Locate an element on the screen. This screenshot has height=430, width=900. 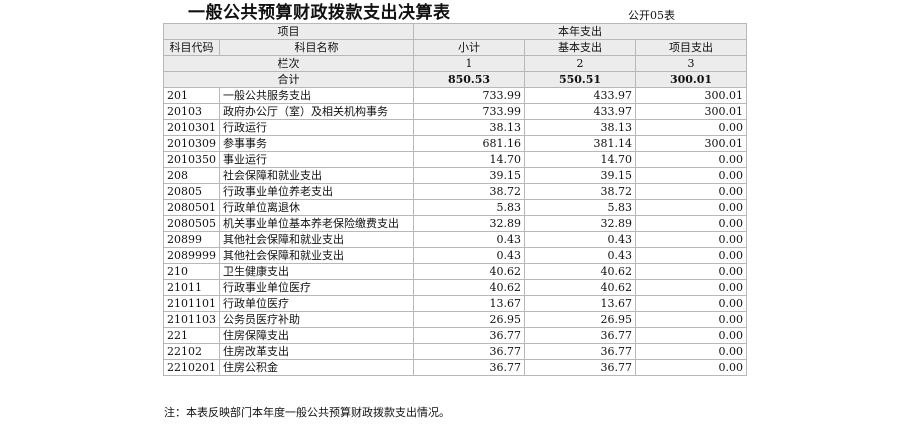
table-row: 2089999 其他社会保障和就业支出 0.43 0.43 0.00 is located at coordinates (455, 255).